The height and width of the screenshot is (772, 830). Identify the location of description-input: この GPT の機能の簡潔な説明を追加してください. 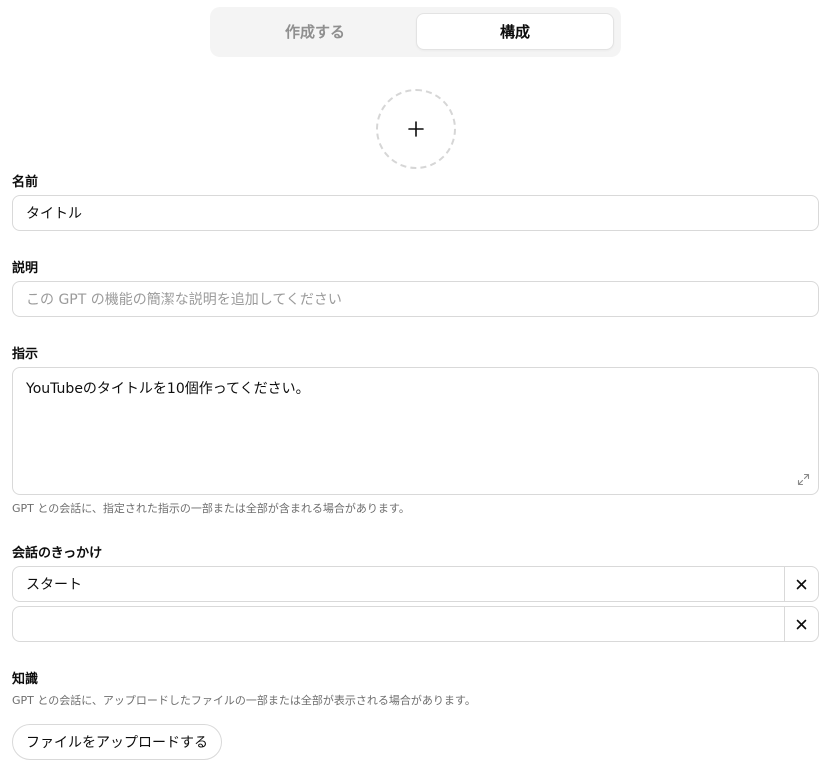
(415, 299).